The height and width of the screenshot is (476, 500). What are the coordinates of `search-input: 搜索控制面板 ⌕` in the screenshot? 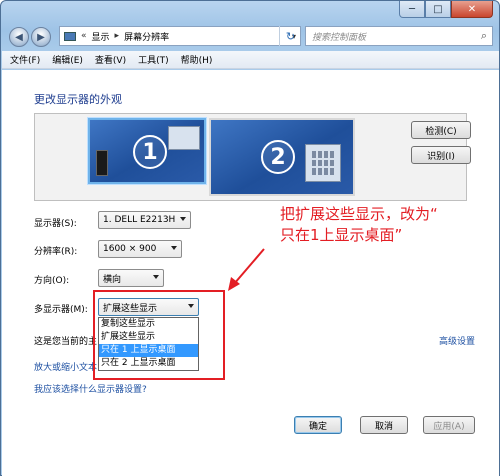 It's located at (399, 36).